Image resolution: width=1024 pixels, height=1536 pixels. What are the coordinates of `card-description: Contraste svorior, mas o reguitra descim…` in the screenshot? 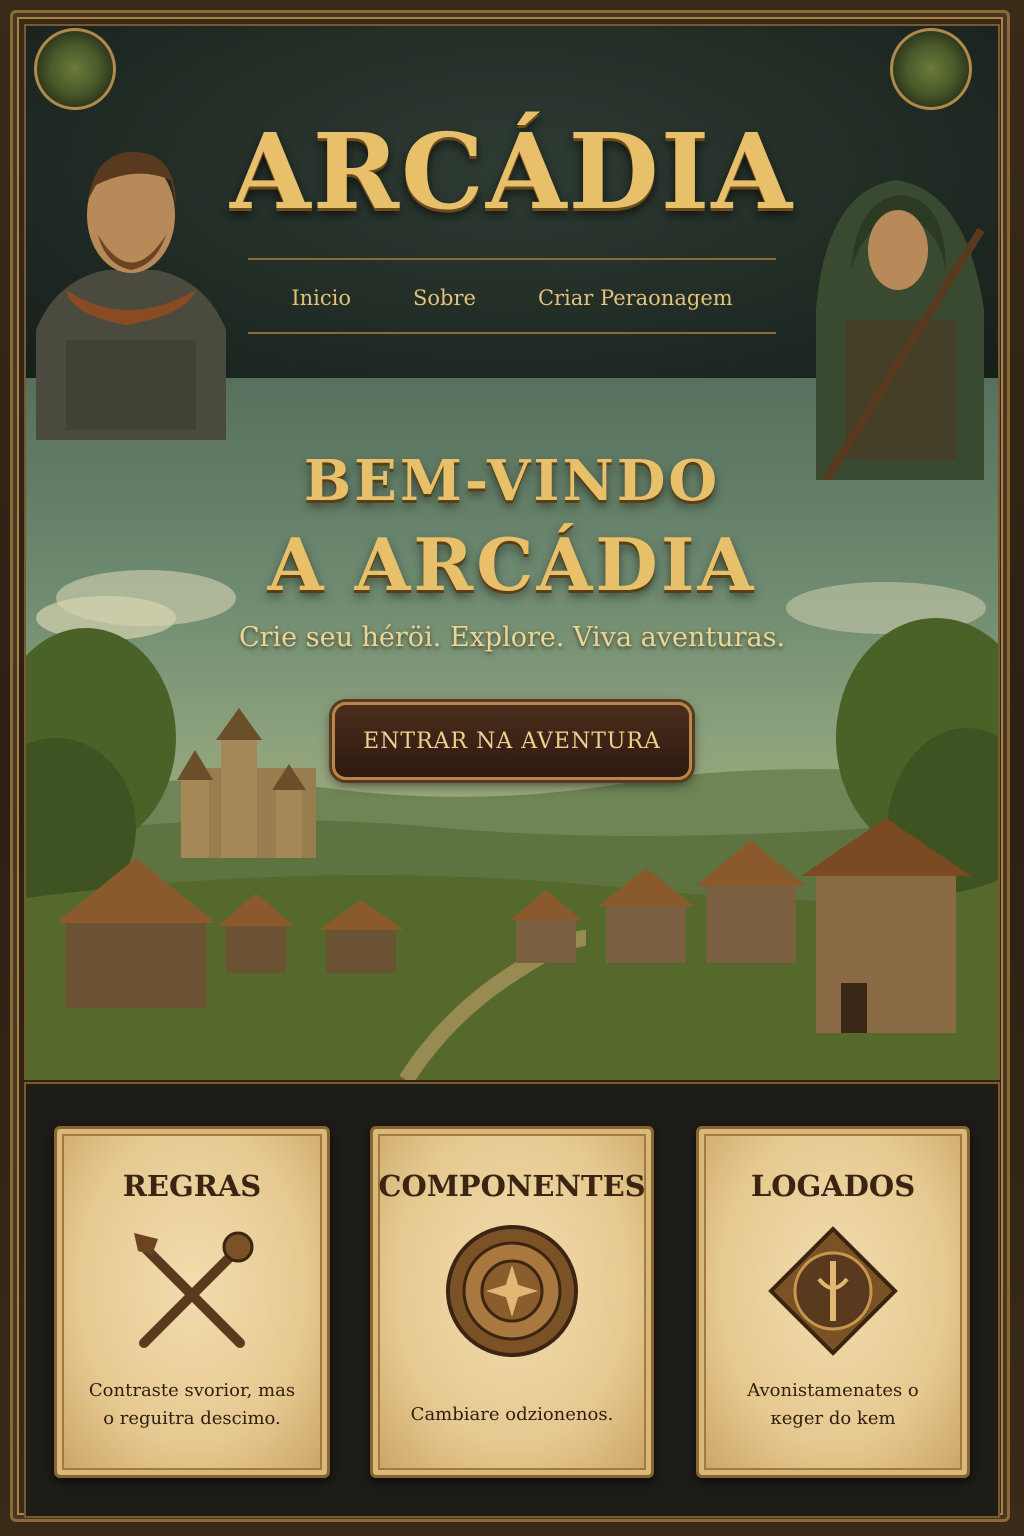 It's located at (192, 1404).